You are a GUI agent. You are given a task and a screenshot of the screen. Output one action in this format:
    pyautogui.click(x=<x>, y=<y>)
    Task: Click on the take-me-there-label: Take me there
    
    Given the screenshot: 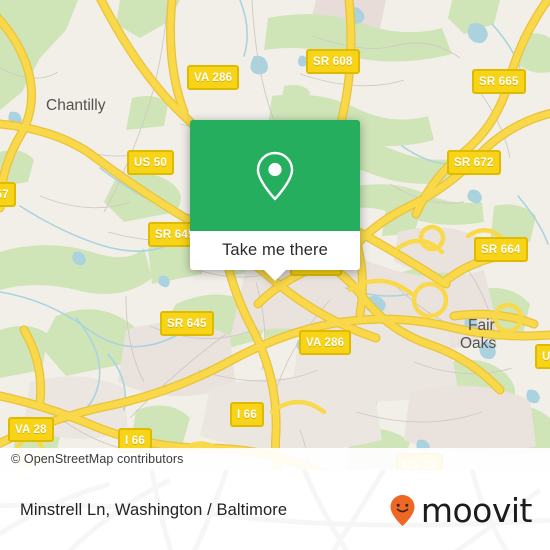 What is the action you would take?
    pyautogui.click(x=275, y=250)
    